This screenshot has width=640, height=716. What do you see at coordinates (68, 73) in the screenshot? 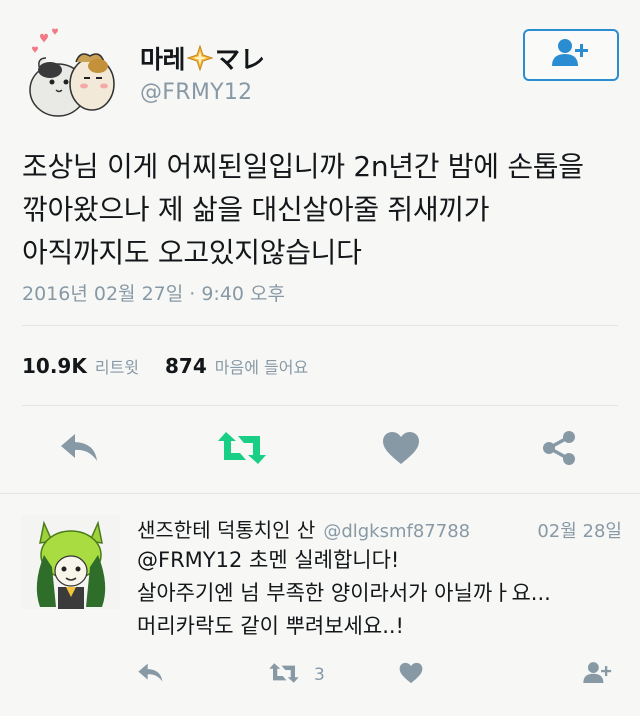
I see `user-avatar` at bounding box center [68, 73].